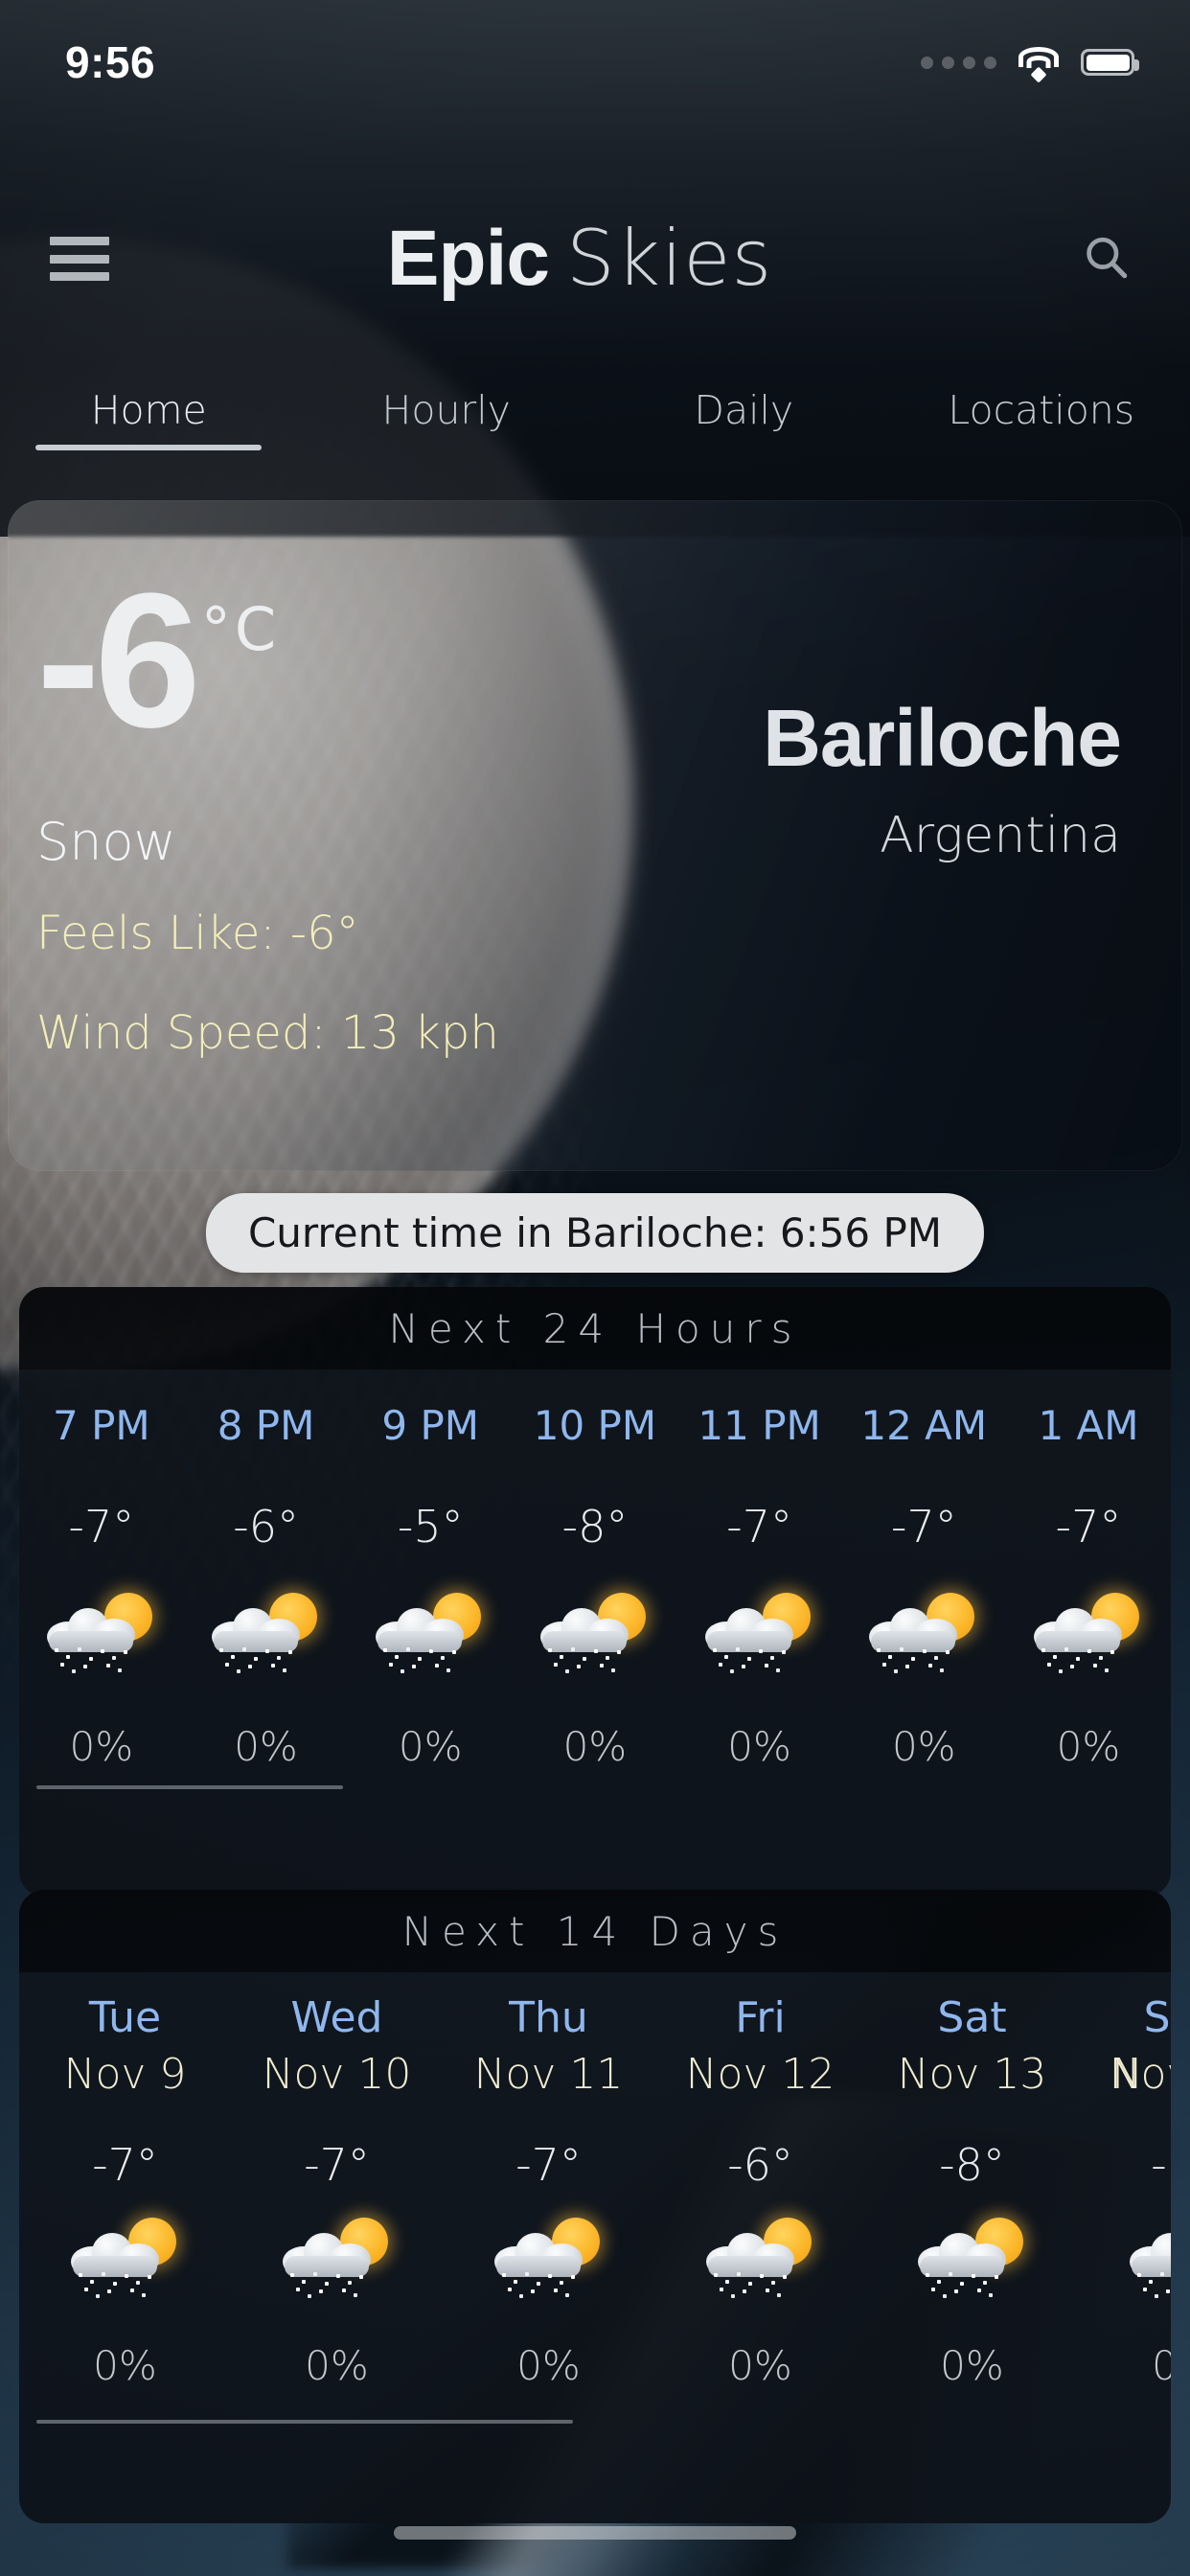  Describe the element at coordinates (669, 258) in the screenshot. I see `app-title-light: Skies` at that location.